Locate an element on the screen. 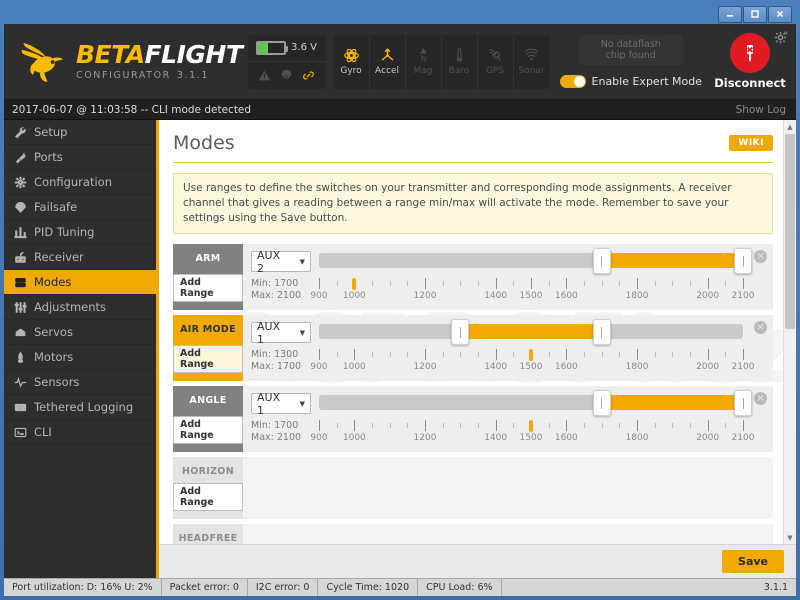 Image resolution: width=800 pixels, height=600 pixels. scale-tick-label: 1800 is located at coordinates (637, 367).